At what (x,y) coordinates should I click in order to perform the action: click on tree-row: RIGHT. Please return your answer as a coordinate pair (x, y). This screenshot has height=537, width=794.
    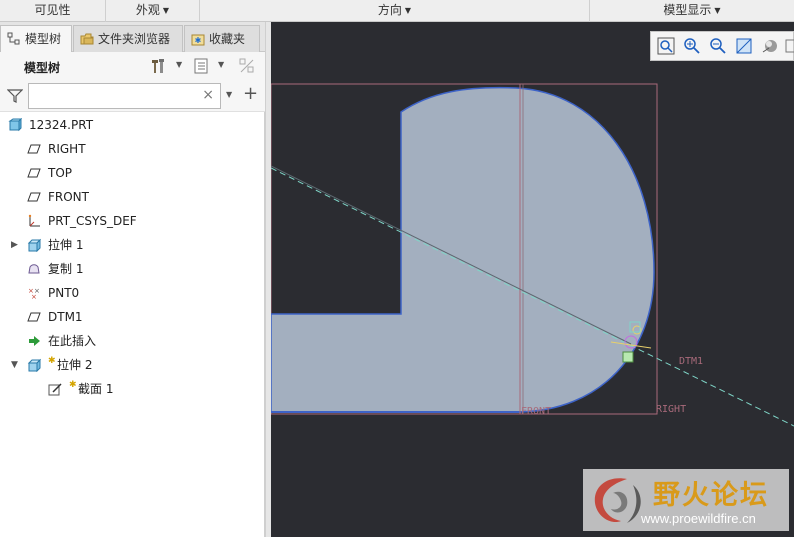
    Looking at the image, I should click on (132, 149).